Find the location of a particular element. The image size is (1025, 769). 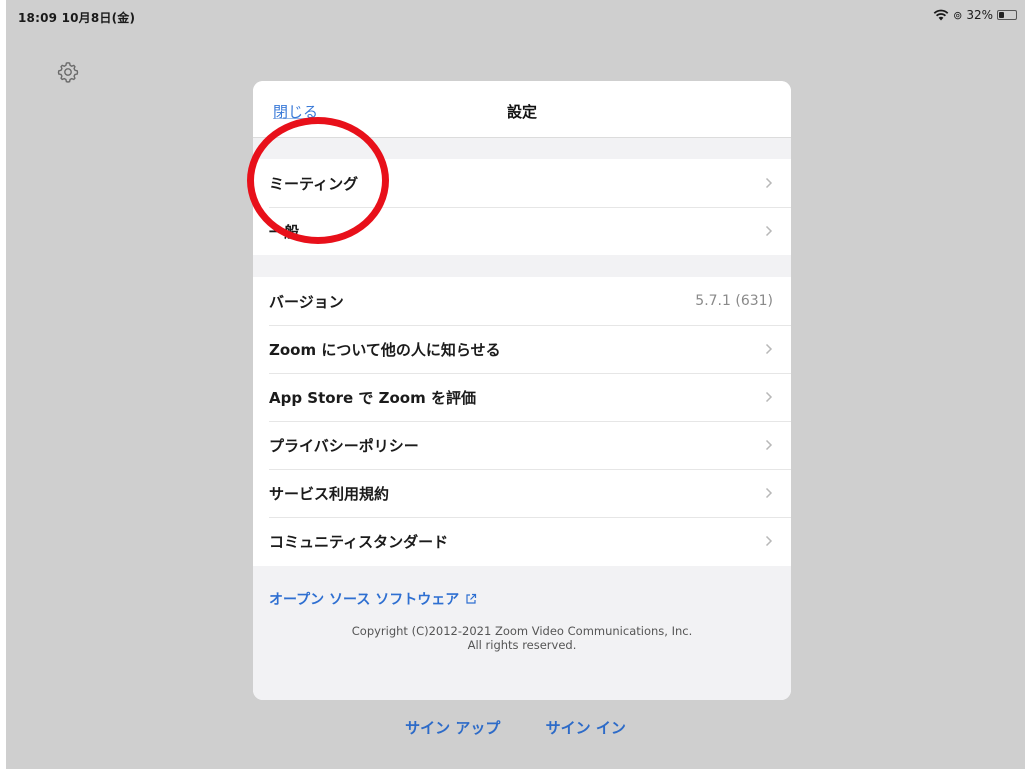

row-version: バージョン 5.7.1 (631) is located at coordinates (522, 301).